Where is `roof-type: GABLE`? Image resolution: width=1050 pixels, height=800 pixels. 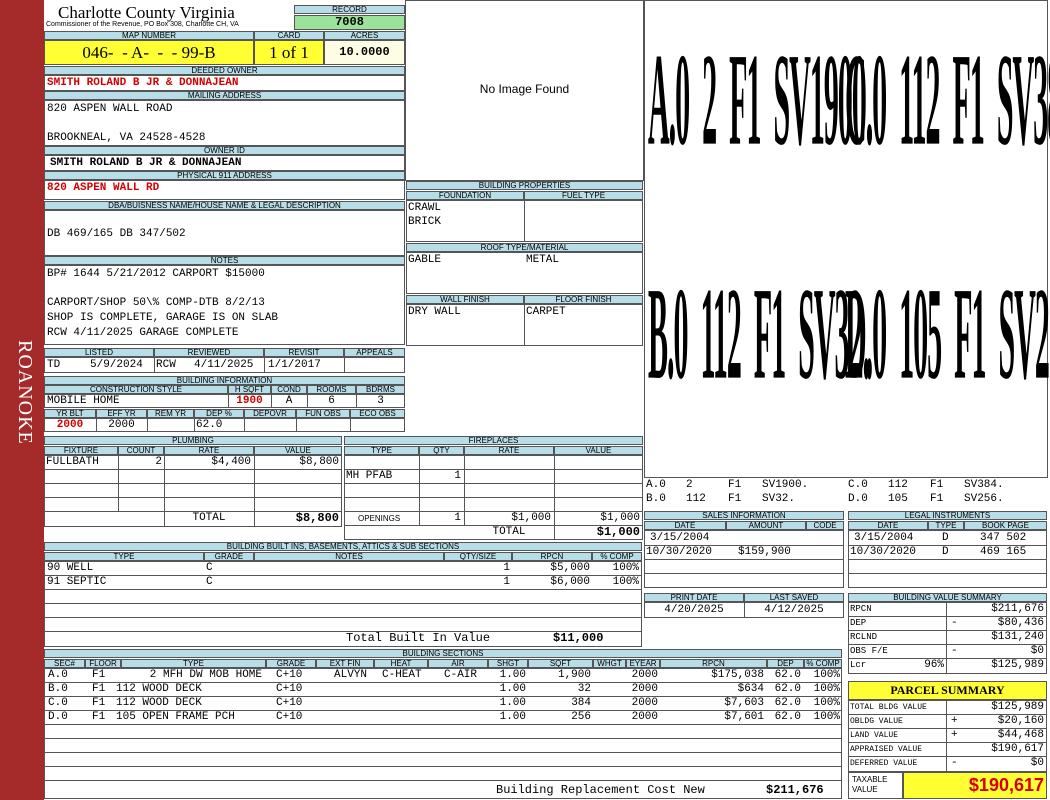 roof-type: GABLE is located at coordinates (425, 260).